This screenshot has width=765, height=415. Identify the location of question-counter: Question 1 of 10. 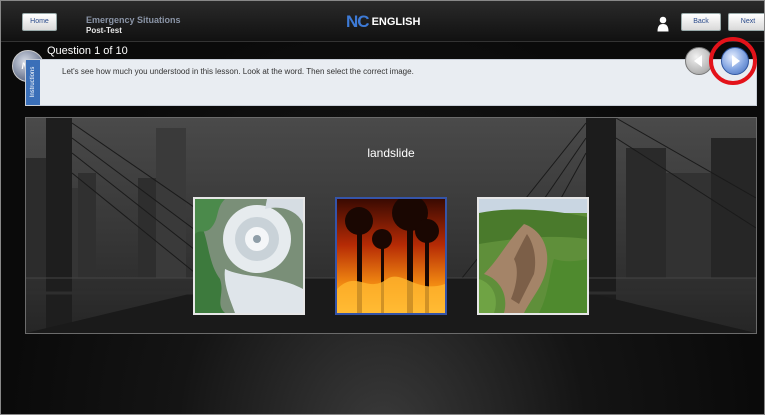
(87, 51).